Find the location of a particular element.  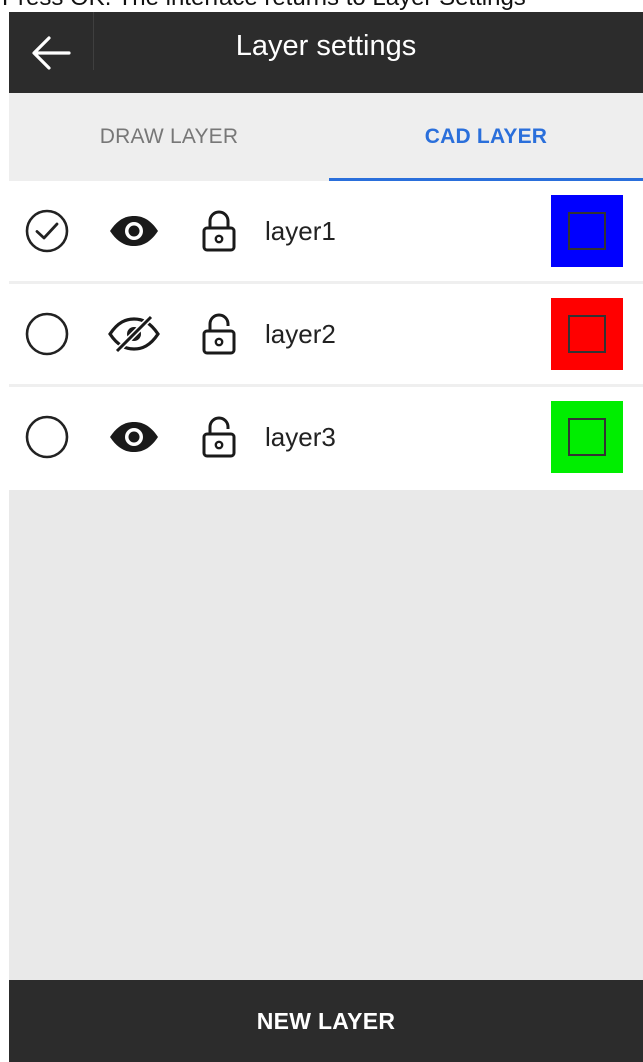

page-title: Layer settings is located at coordinates (326, 46).